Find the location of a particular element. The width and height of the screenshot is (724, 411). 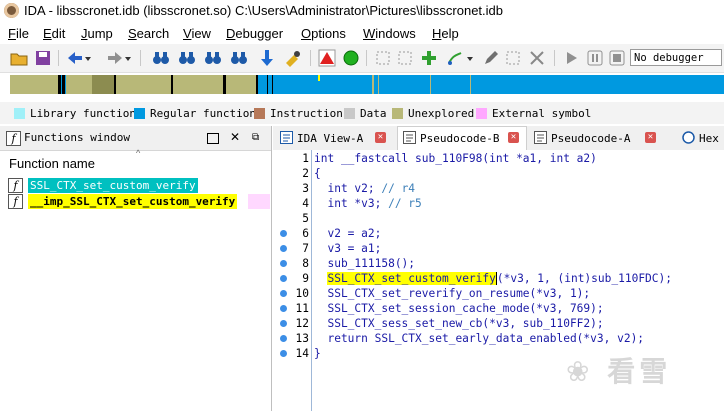

code-text: { is located at coordinates (317, 173).